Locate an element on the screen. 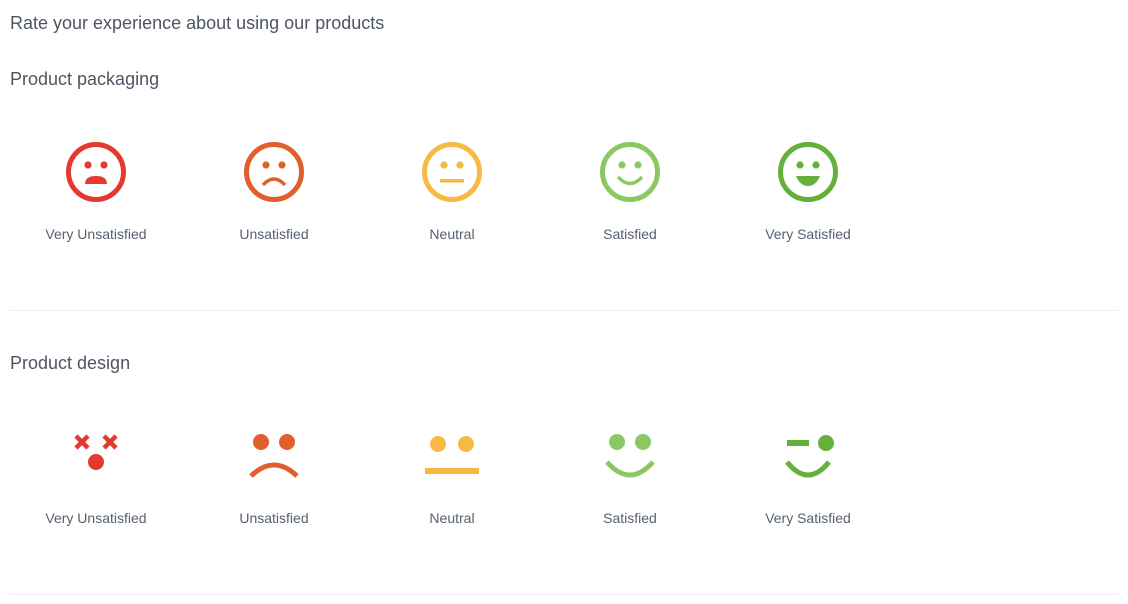 This screenshot has width=1128, height=604. smile-face-icon is located at coordinates (630, 456).